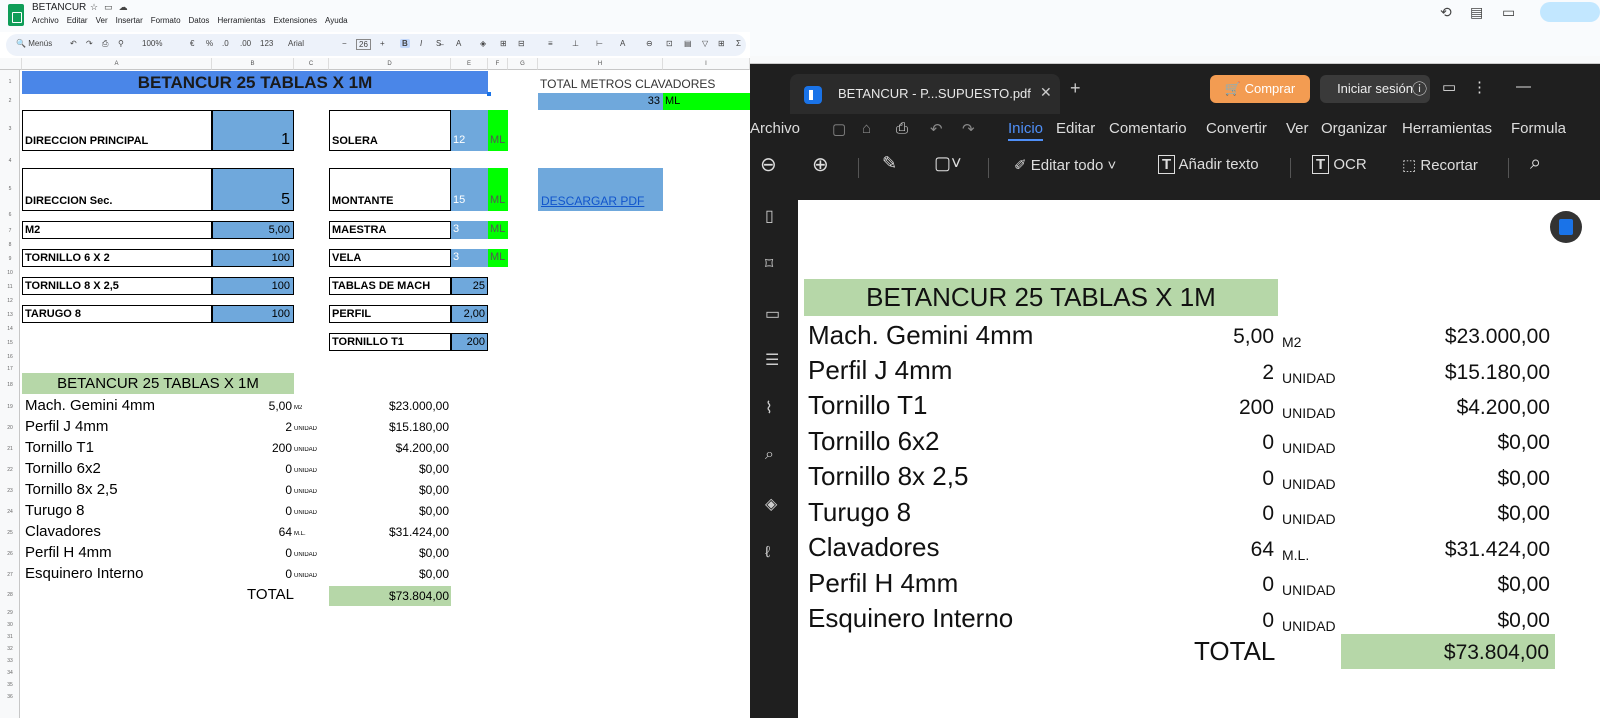 The image size is (1600, 718). I want to click on row-number: 16, so click(10, 357).